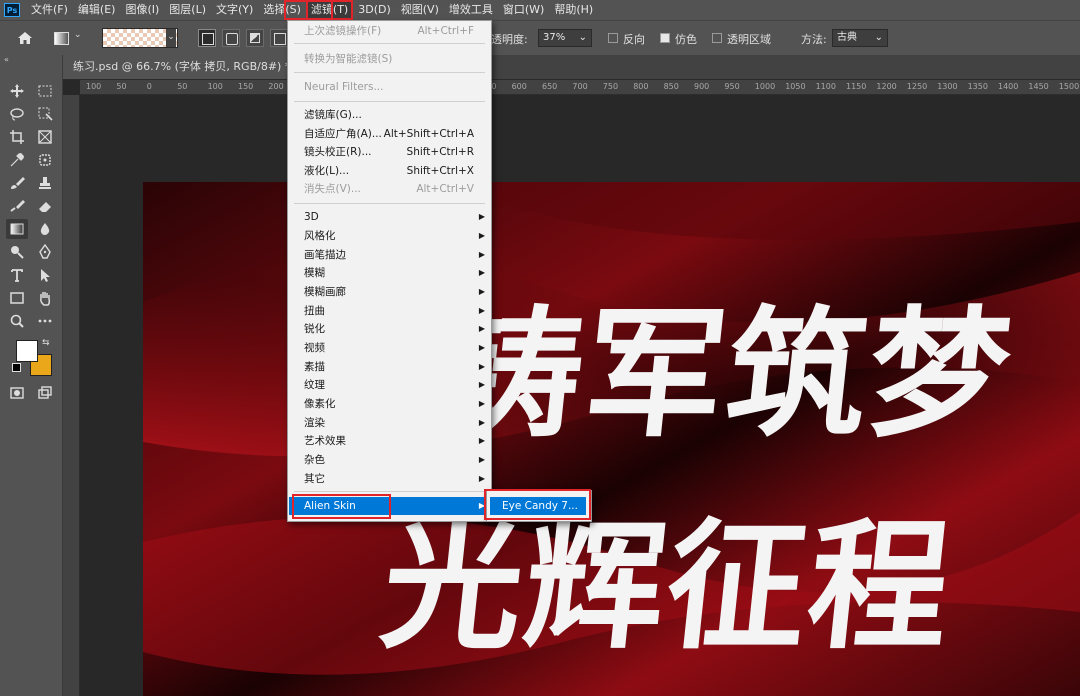 Image resolution: width=1080 pixels, height=696 pixels. What do you see at coordinates (389, 329) in the screenshot?
I see `menu-item-sharpen: 锐化 ▶` at bounding box center [389, 329].